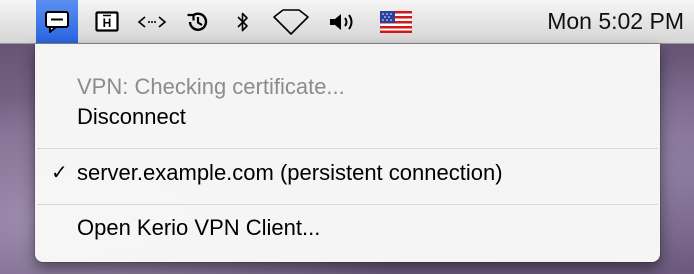 The height and width of the screenshot is (274, 694). Describe the element at coordinates (347, 117) in the screenshot. I see `disconnect-menu-item: Disconnect` at that location.